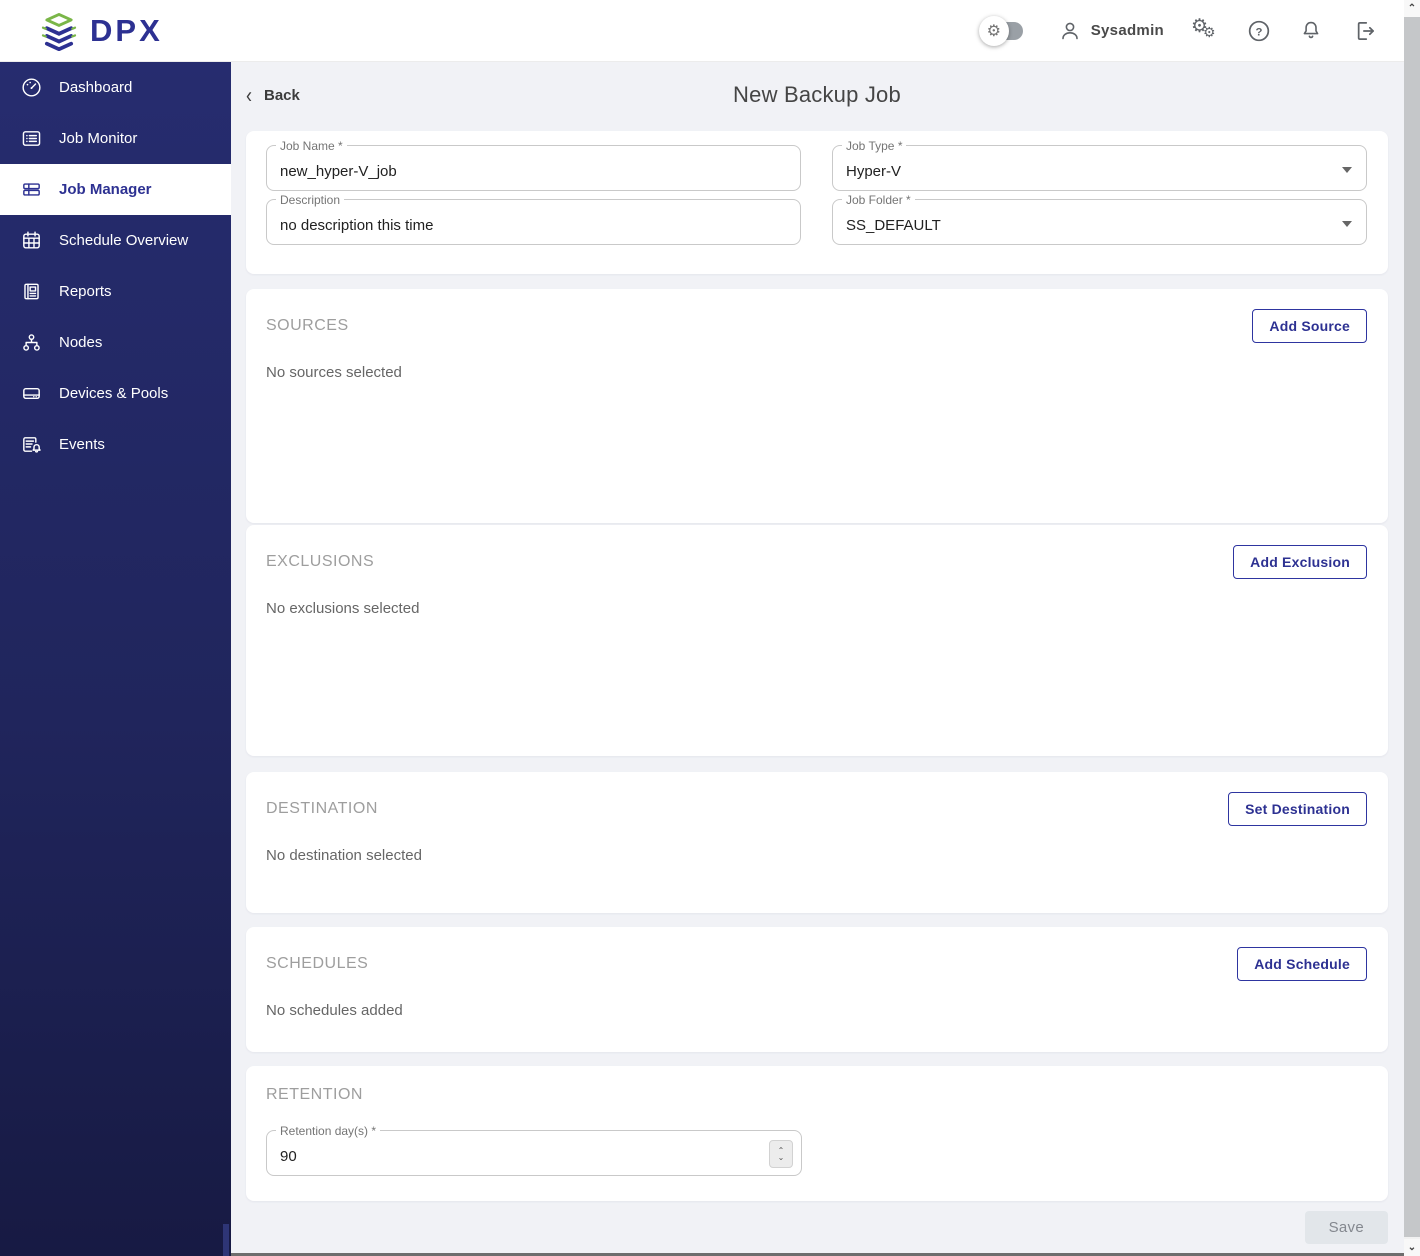  Describe the element at coordinates (307, 325) in the screenshot. I see `sources-title: SOURCES` at that location.